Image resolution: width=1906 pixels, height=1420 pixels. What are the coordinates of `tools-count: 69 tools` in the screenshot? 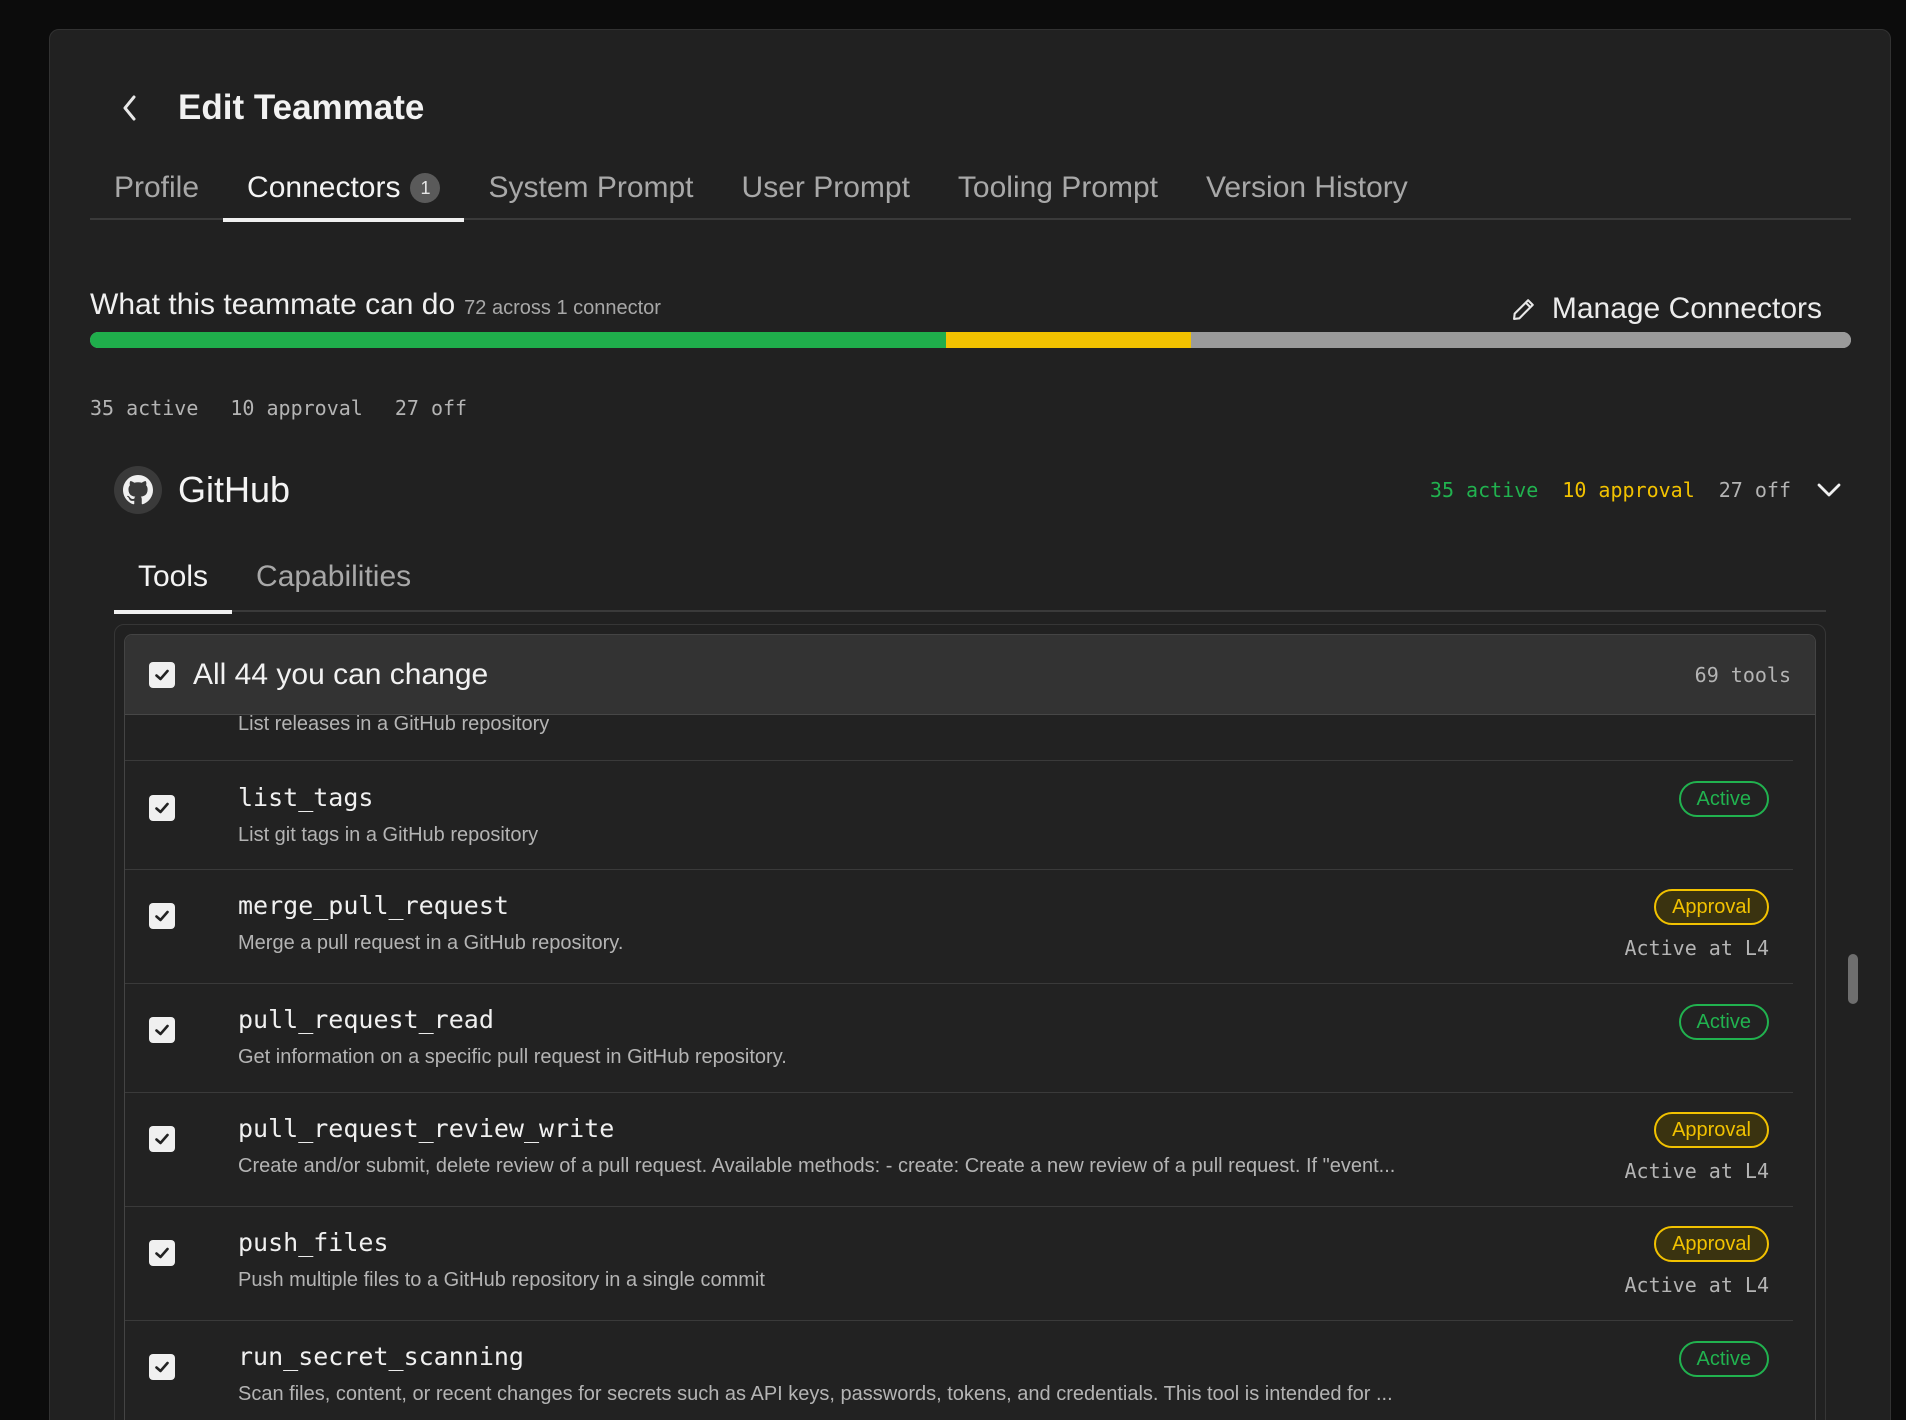 It's located at (1742, 674).